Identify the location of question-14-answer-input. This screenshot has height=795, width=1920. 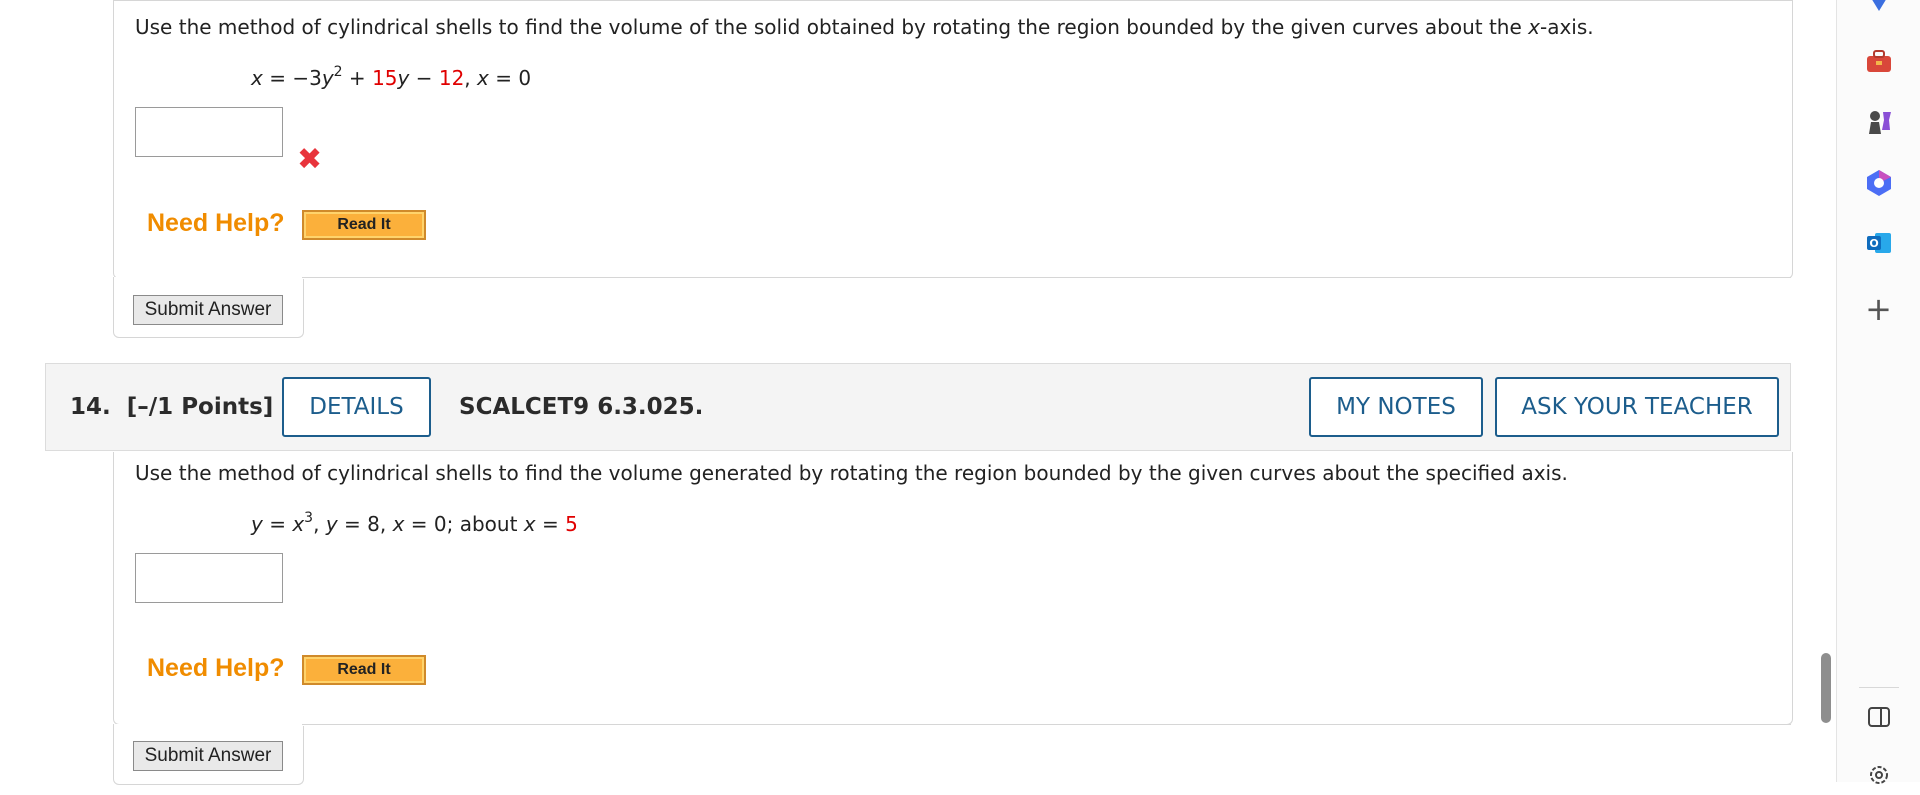
(209, 578).